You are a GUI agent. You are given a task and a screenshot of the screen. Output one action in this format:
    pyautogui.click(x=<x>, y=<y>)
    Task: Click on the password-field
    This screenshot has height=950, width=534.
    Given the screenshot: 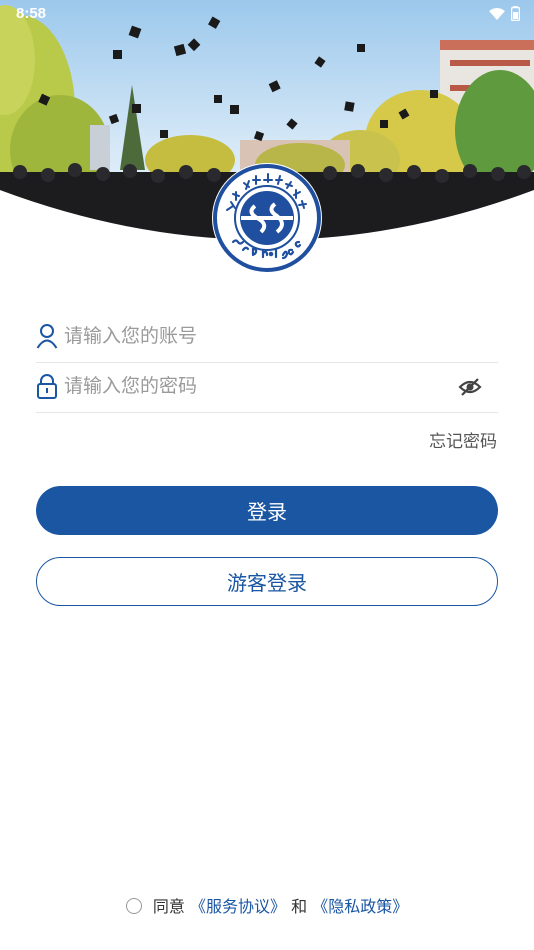 What is the action you would take?
    pyautogui.click(x=267, y=387)
    